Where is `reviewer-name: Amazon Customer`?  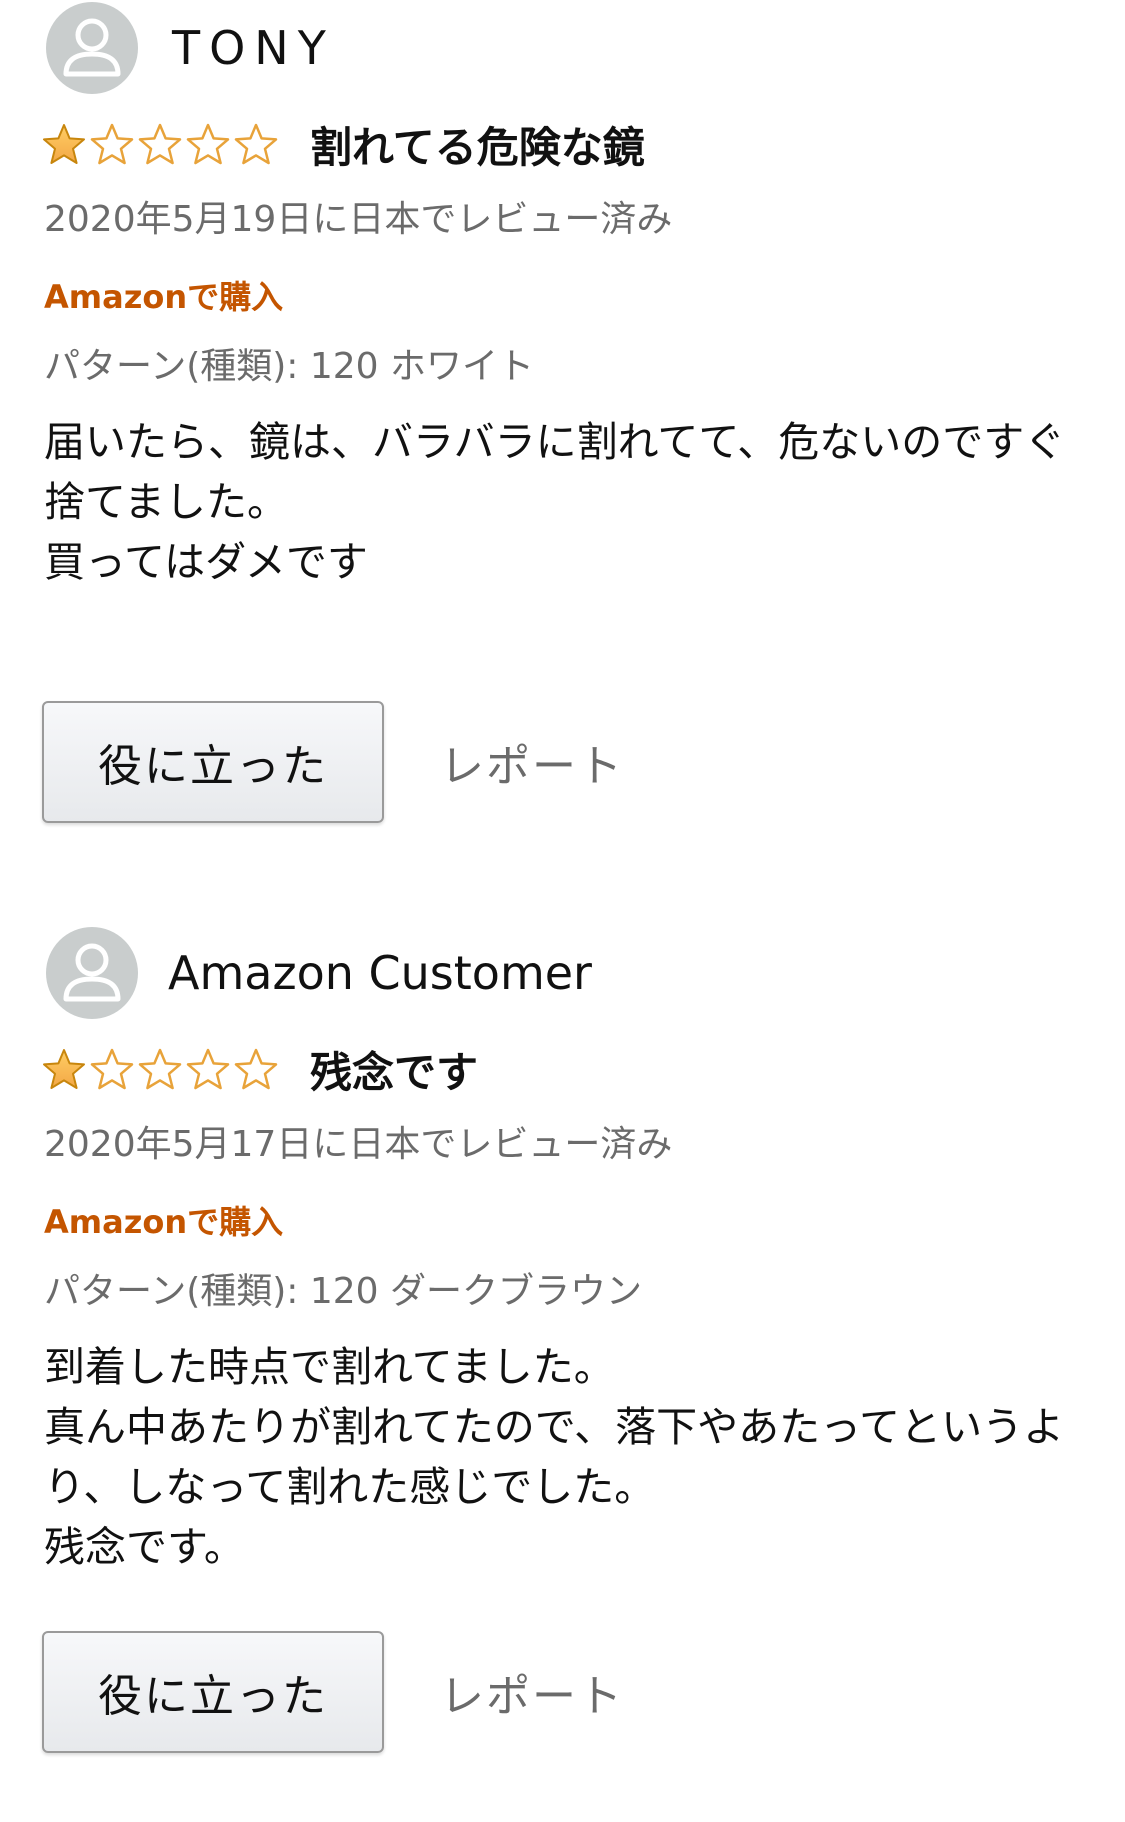 reviewer-name: Amazon Customer is located at coordinates (380, 973).